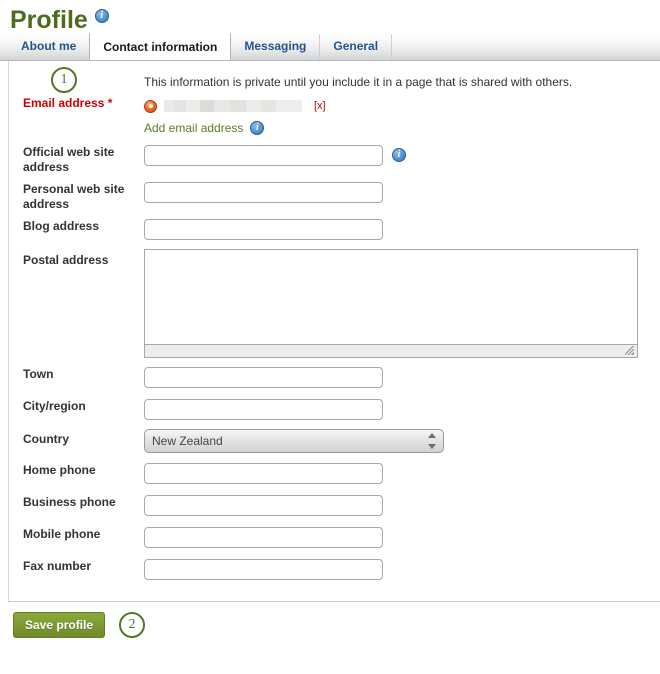 The height and width of the screenshot is (674, 660). What do you see at coordinates (59, 625) in the screenshot?
I see `save-profile-button: Save profile` at bounding box center [59, 625].